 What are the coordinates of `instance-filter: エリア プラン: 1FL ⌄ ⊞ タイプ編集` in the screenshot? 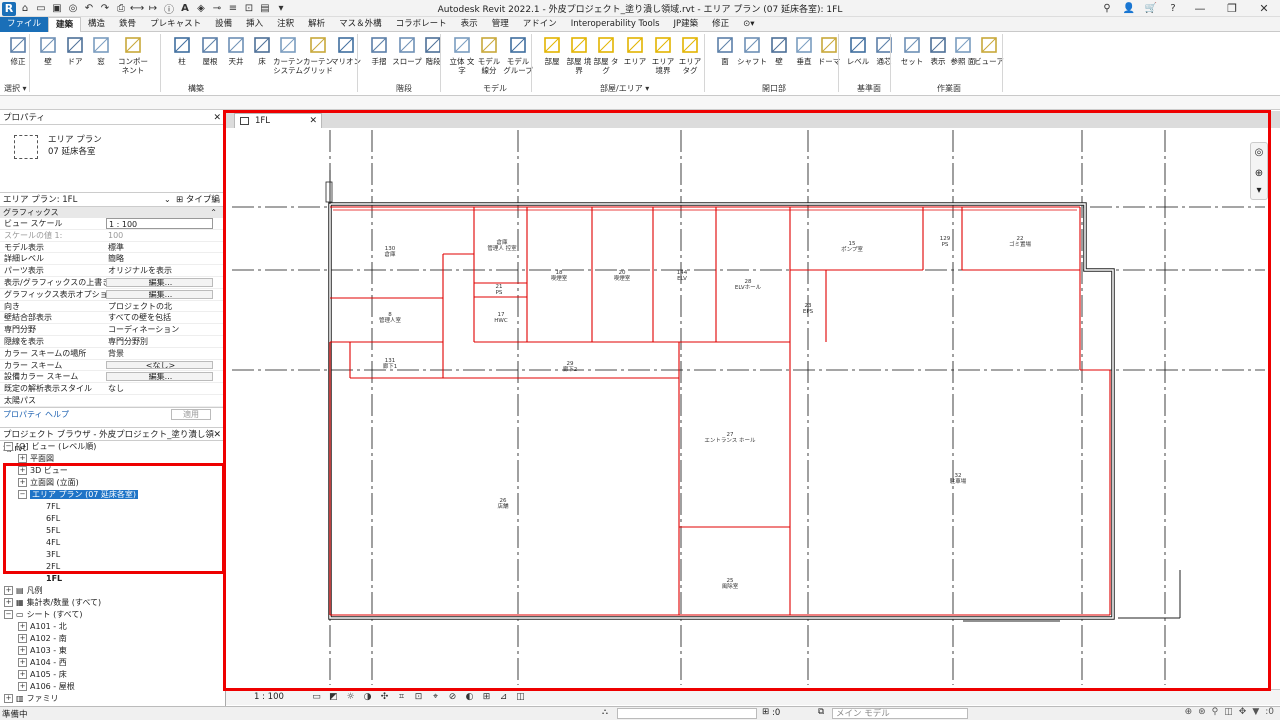 It's located at (112, 206).